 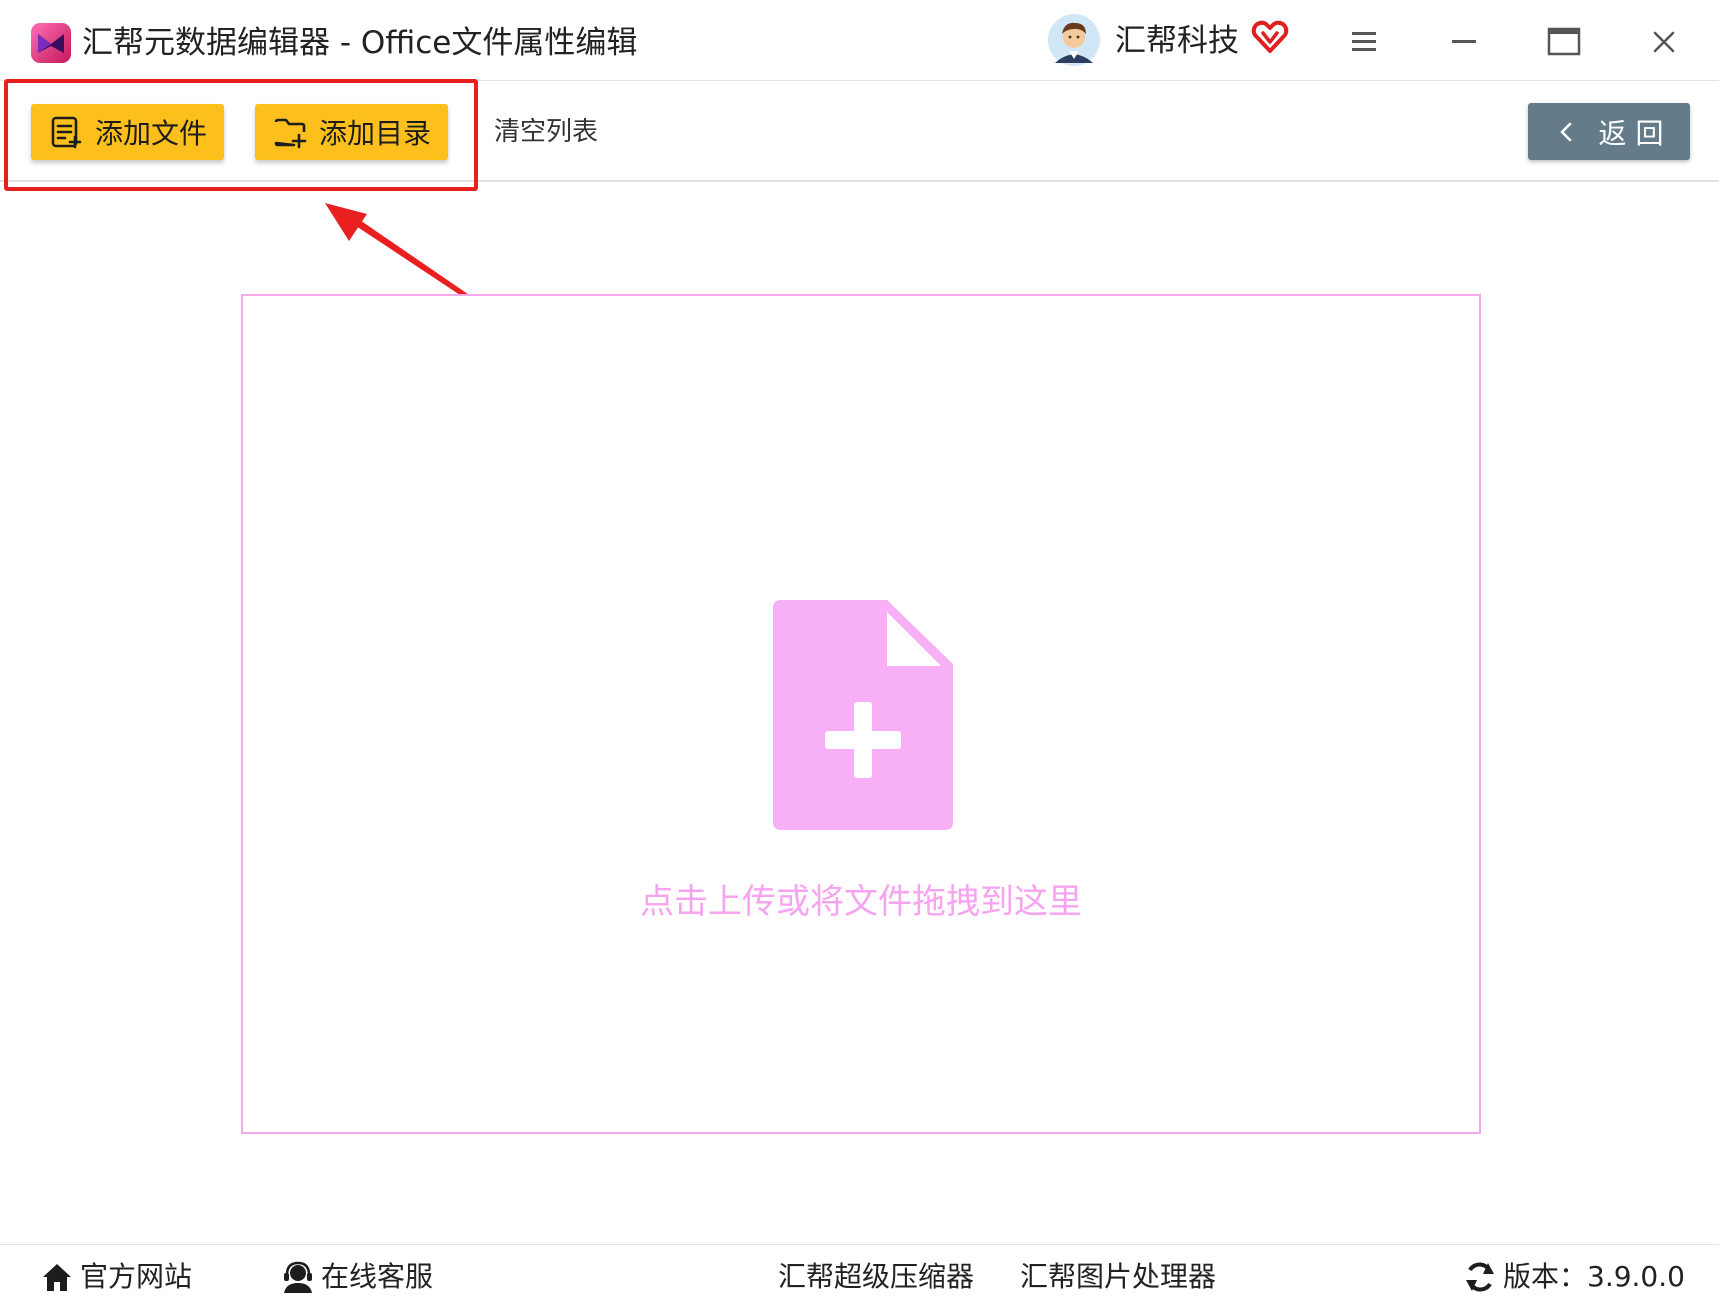 What do you see at coordinates (51, 43) in the screenshot?
I see `app-logo-icon` at bounding box center [51, 43].